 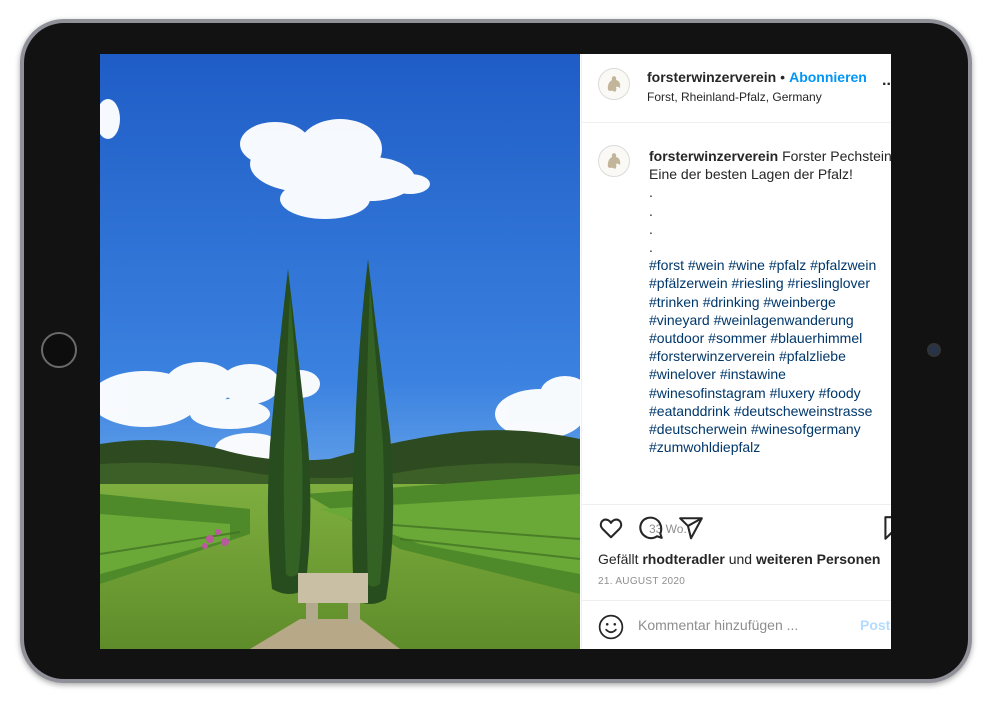 I want to click on comment-input, so click(x=733, y=625).